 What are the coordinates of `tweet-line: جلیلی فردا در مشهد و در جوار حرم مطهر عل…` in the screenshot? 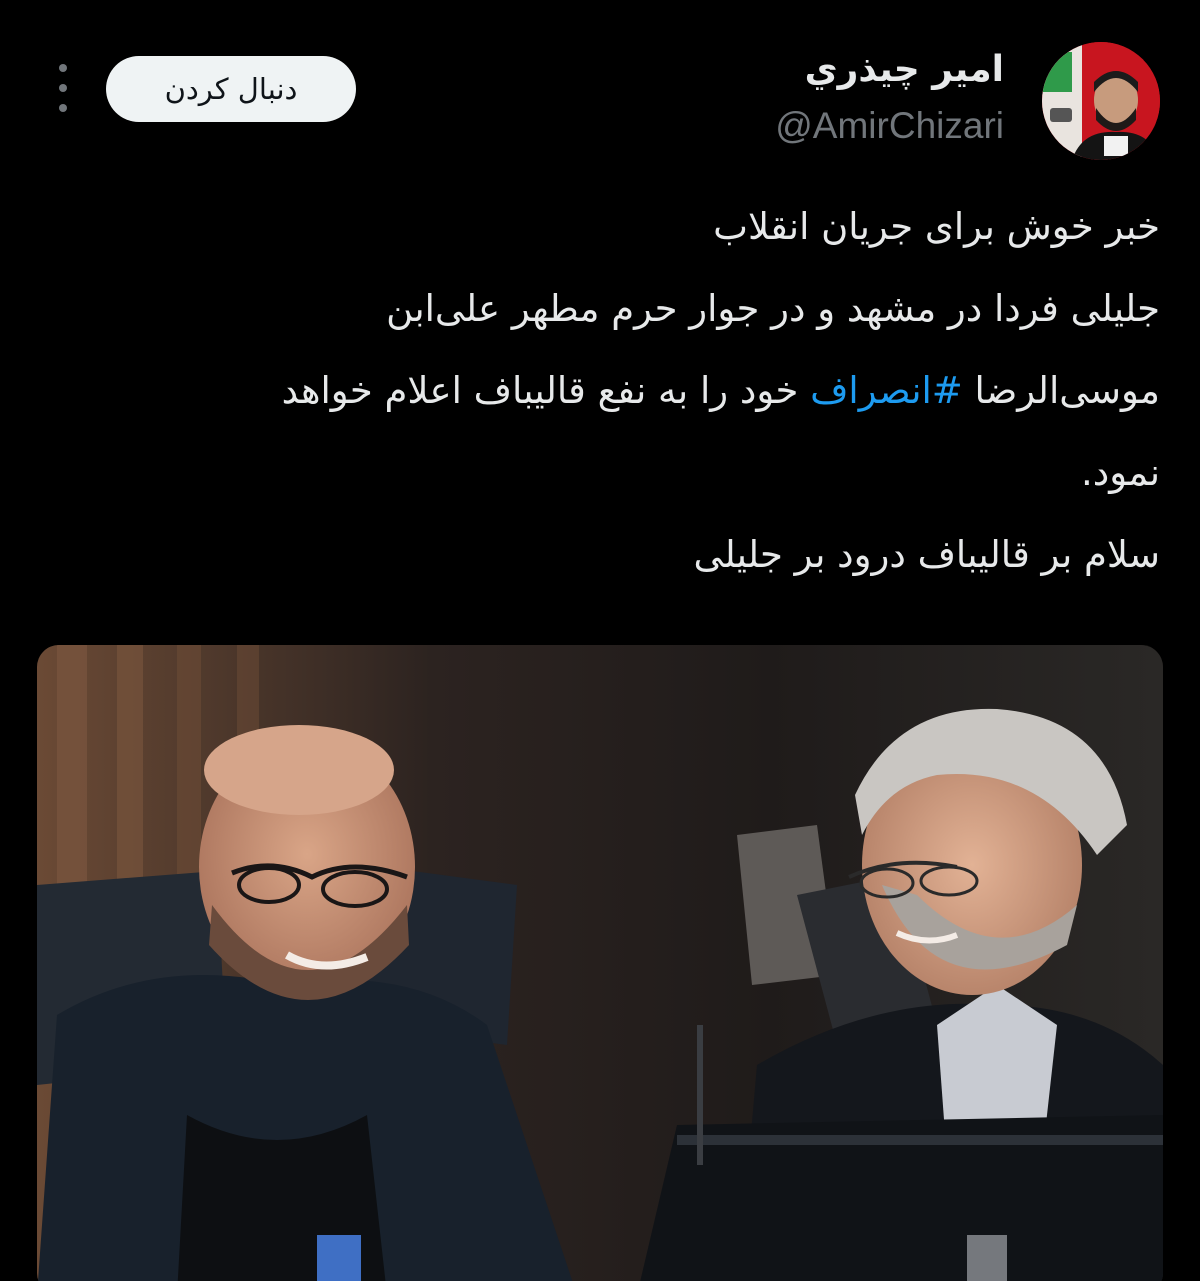 It's located at (773, 308).